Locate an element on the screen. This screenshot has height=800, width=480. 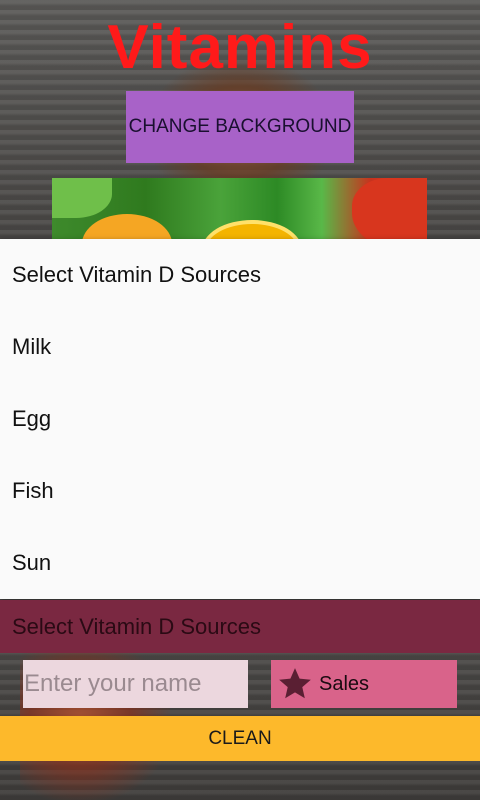
dropdown-item-select: Select Vitamin D Sources is located at coordinates (240, 275).